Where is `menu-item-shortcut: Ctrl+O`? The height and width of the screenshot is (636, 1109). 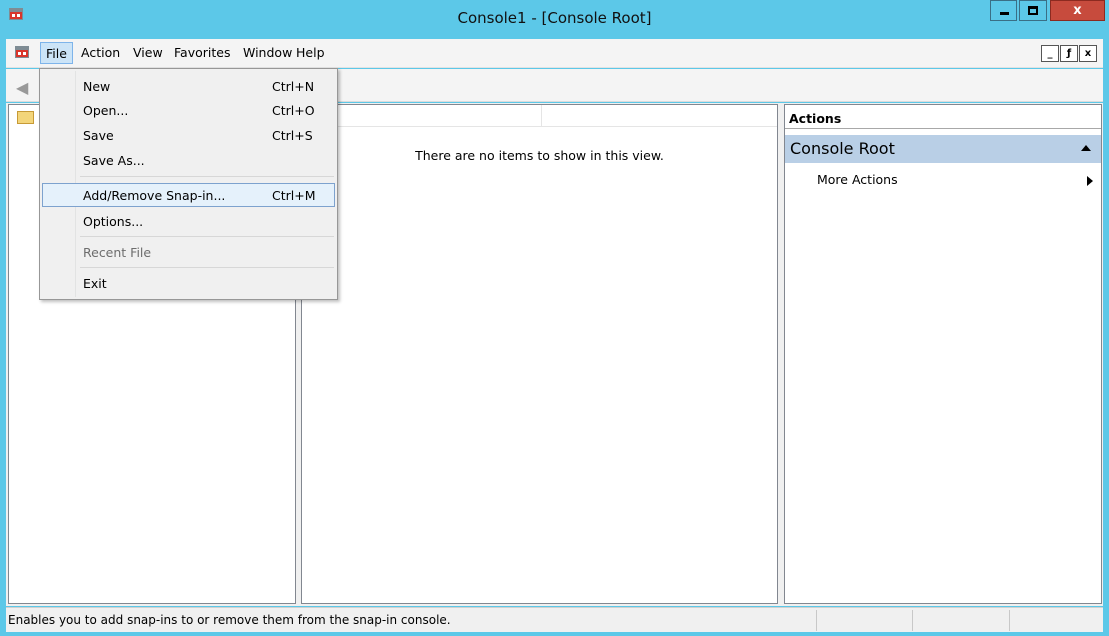 menu-item-shortcut: Ctrl+O is located at coordinates (293, 110).